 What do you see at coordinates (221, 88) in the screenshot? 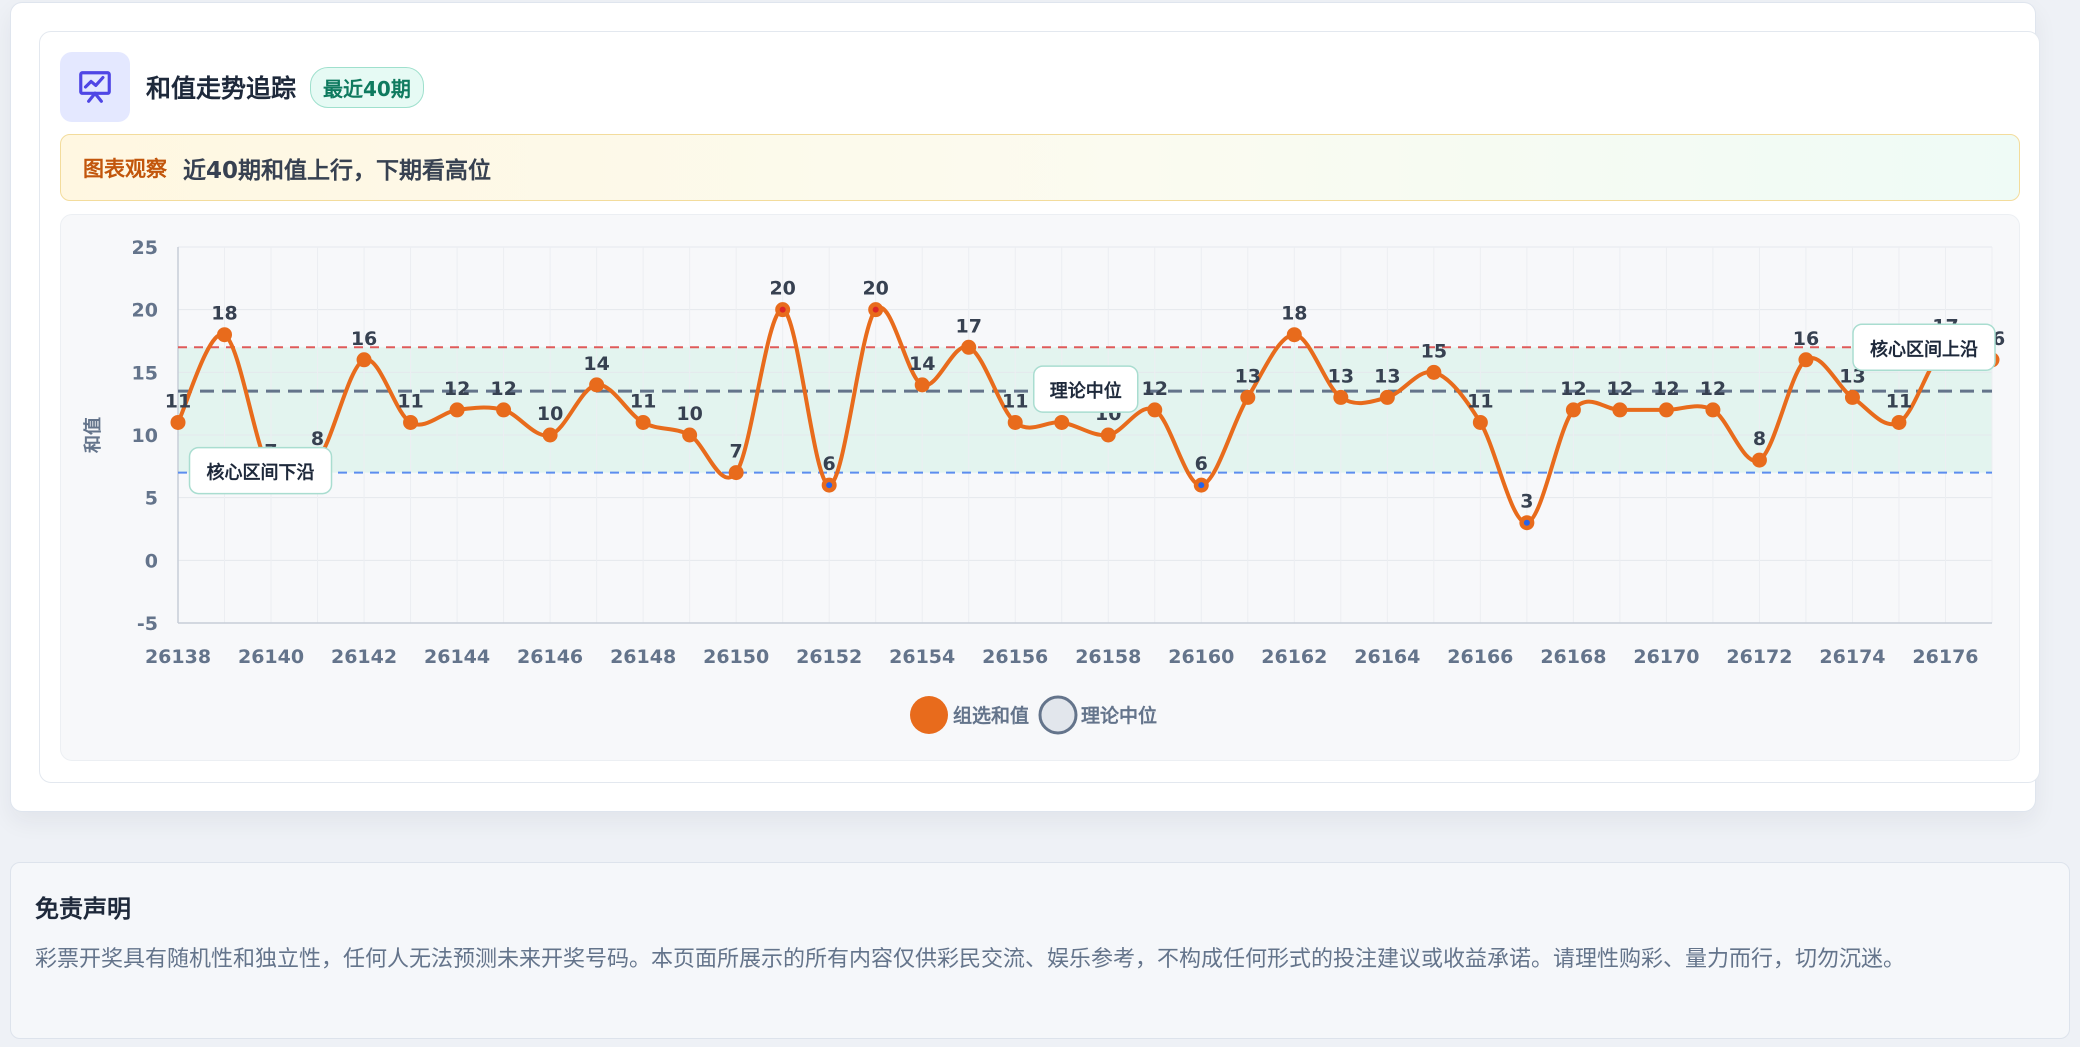
I see `chart-title: 和值走势追踪` at bounding box center [221, 88].